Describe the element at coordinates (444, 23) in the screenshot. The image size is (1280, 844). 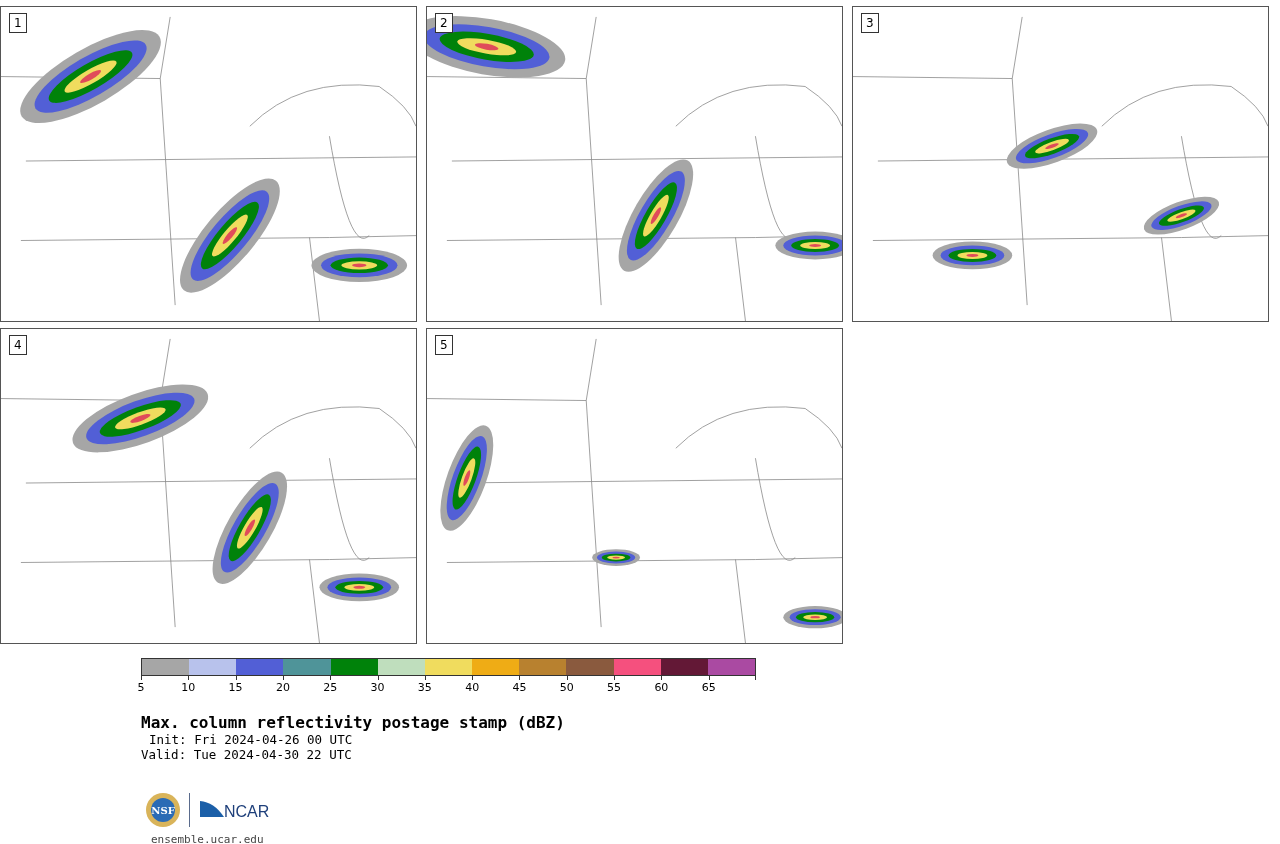
I see `panel-number: 2` at that location.